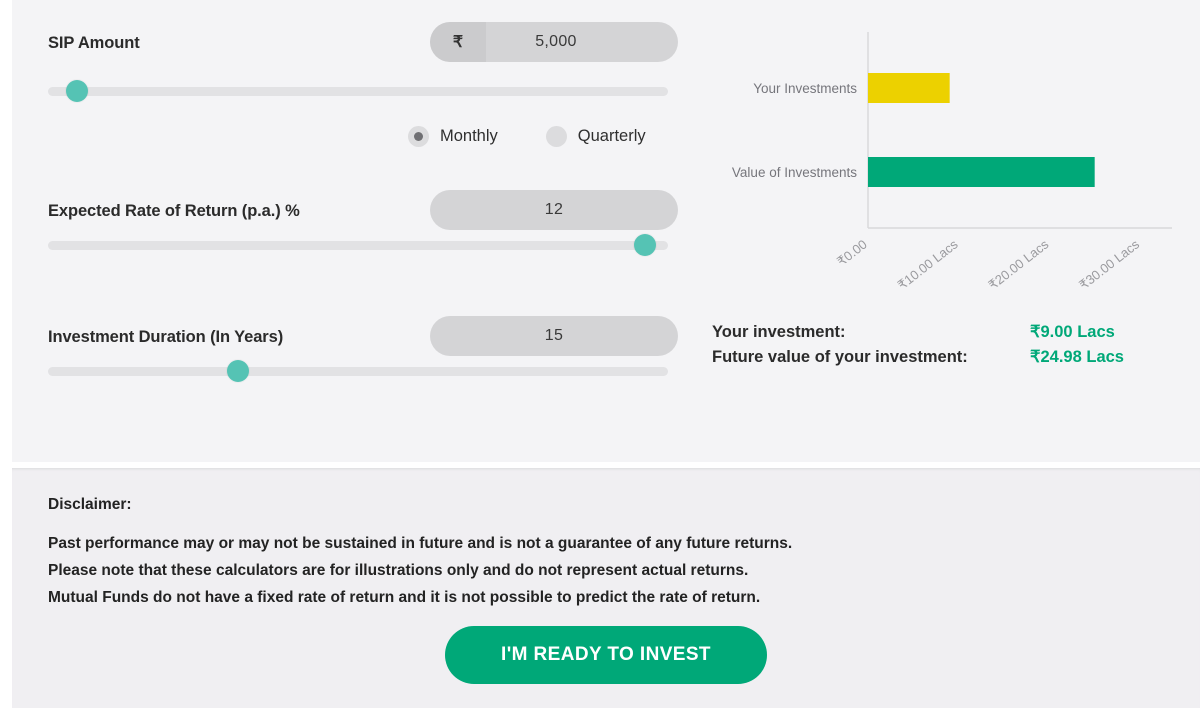 This screenshot has height=720, width=1200. I want to click on sip-amount-label: SIP Amount, so click(94, 42).